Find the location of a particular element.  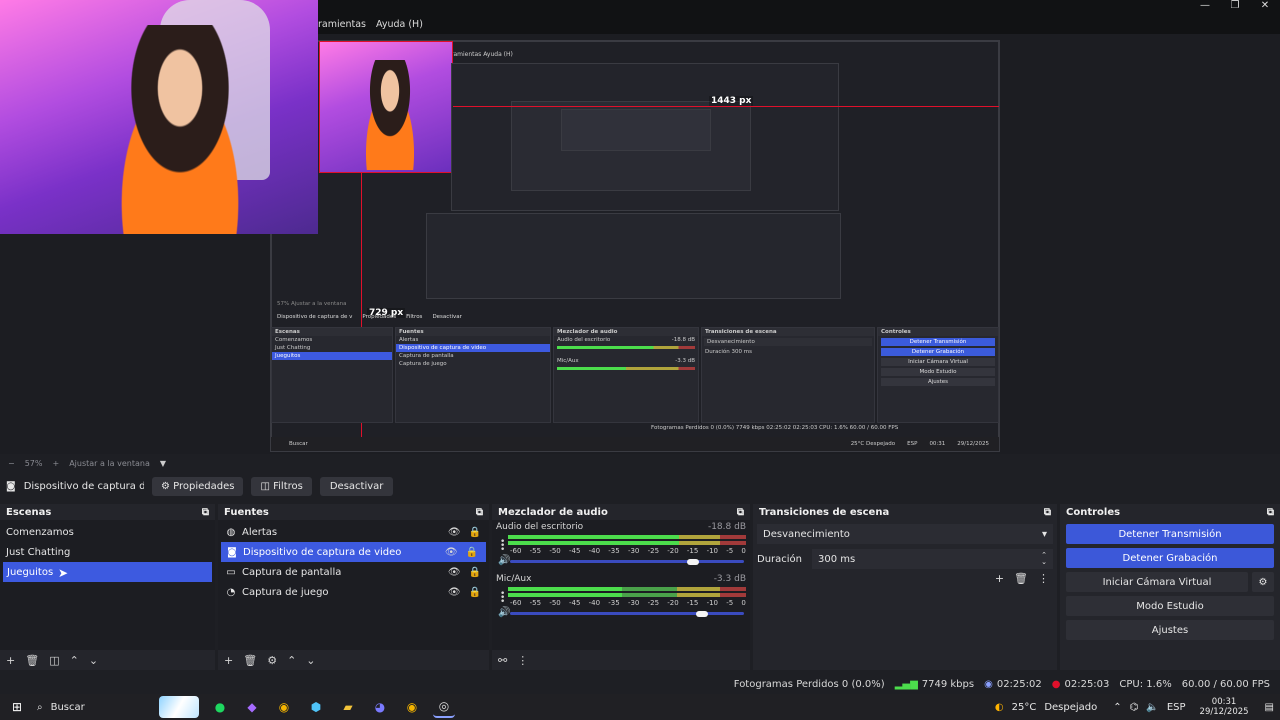

source-item-alertas: ◍ Alertas 👁 🔒 is located at coordinates (353, 532).